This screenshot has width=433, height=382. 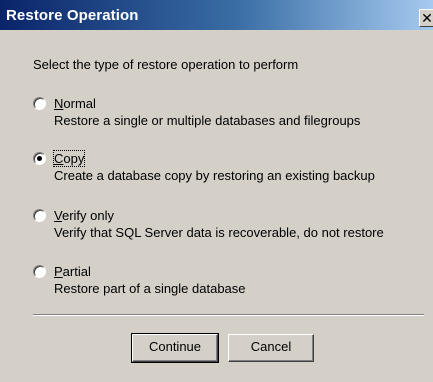 What do you see at coordinates (76, 271) in the screenshot?
I see `option-partial-label-rest: artial` at bounding box center [76, 271].